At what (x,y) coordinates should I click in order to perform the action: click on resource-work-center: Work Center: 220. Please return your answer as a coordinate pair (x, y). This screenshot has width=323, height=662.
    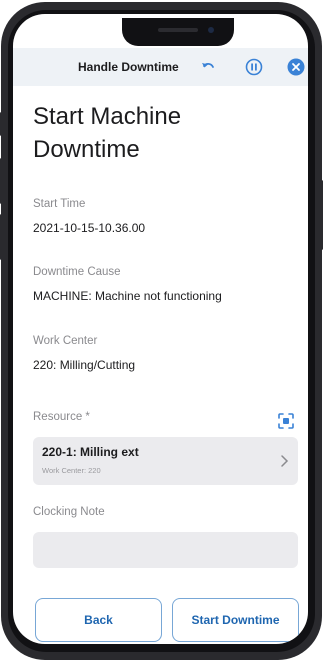
    Looking at the image, I should click on (71, 470).